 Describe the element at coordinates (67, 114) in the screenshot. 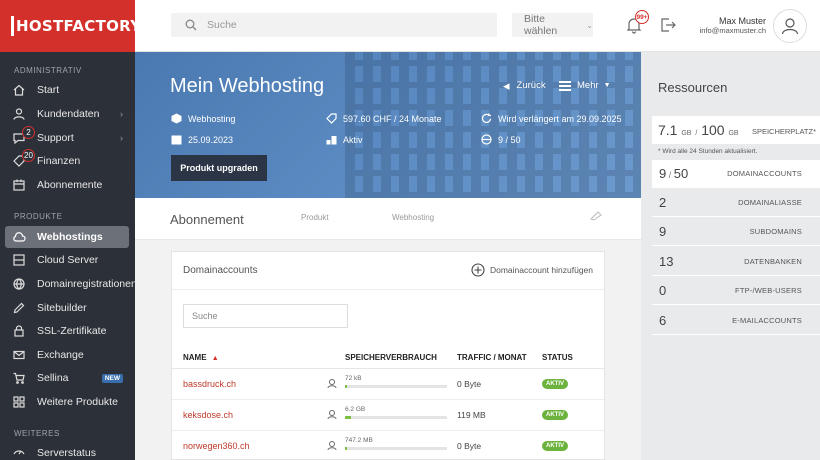

I see `sidebar-item-kundendaten: Kundendaten ›` at that location.